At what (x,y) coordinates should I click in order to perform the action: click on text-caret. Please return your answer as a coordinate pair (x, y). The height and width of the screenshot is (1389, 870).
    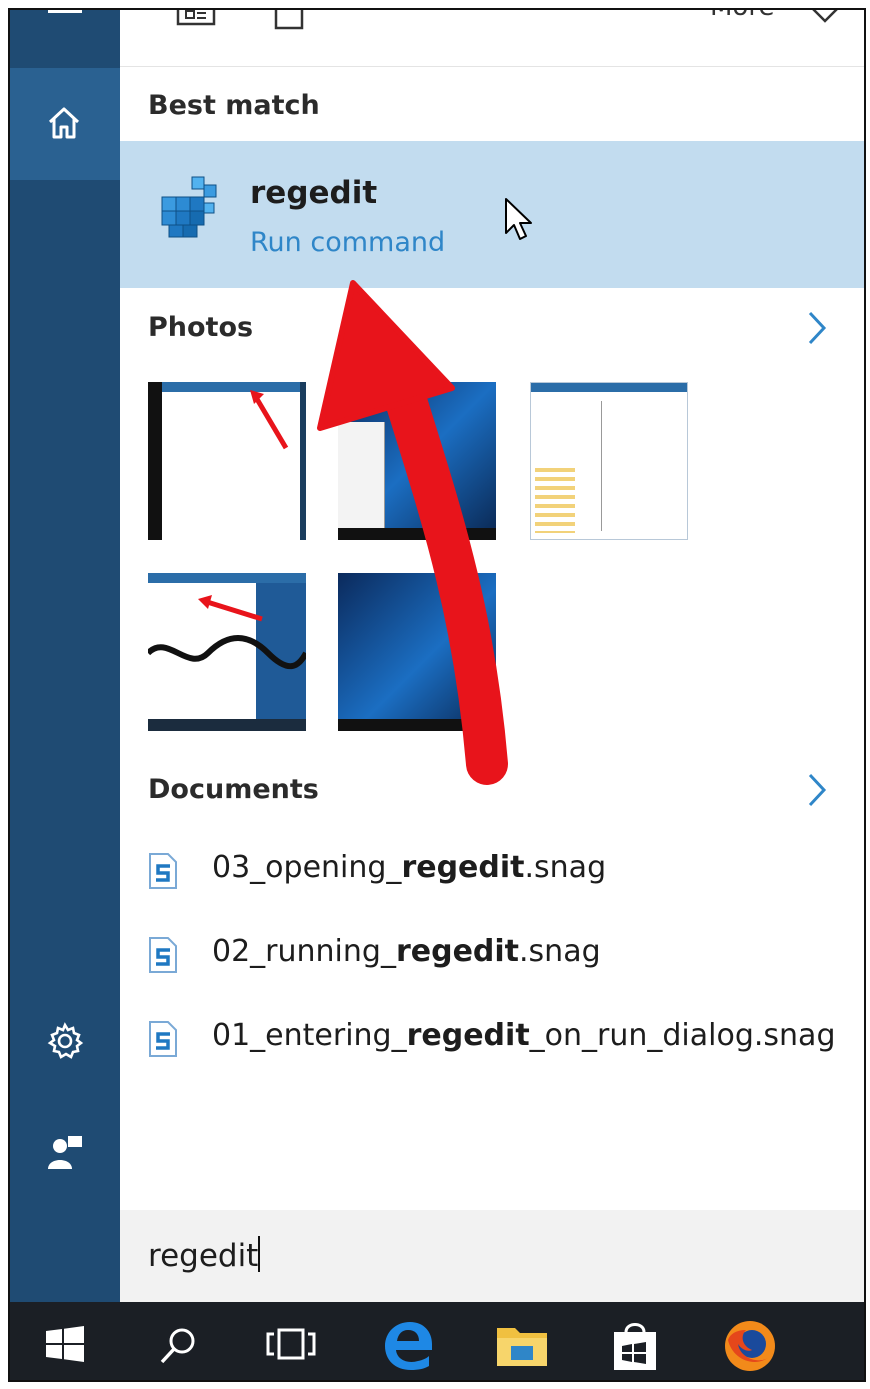
    Looking at the image, I should click on (259, 1254).